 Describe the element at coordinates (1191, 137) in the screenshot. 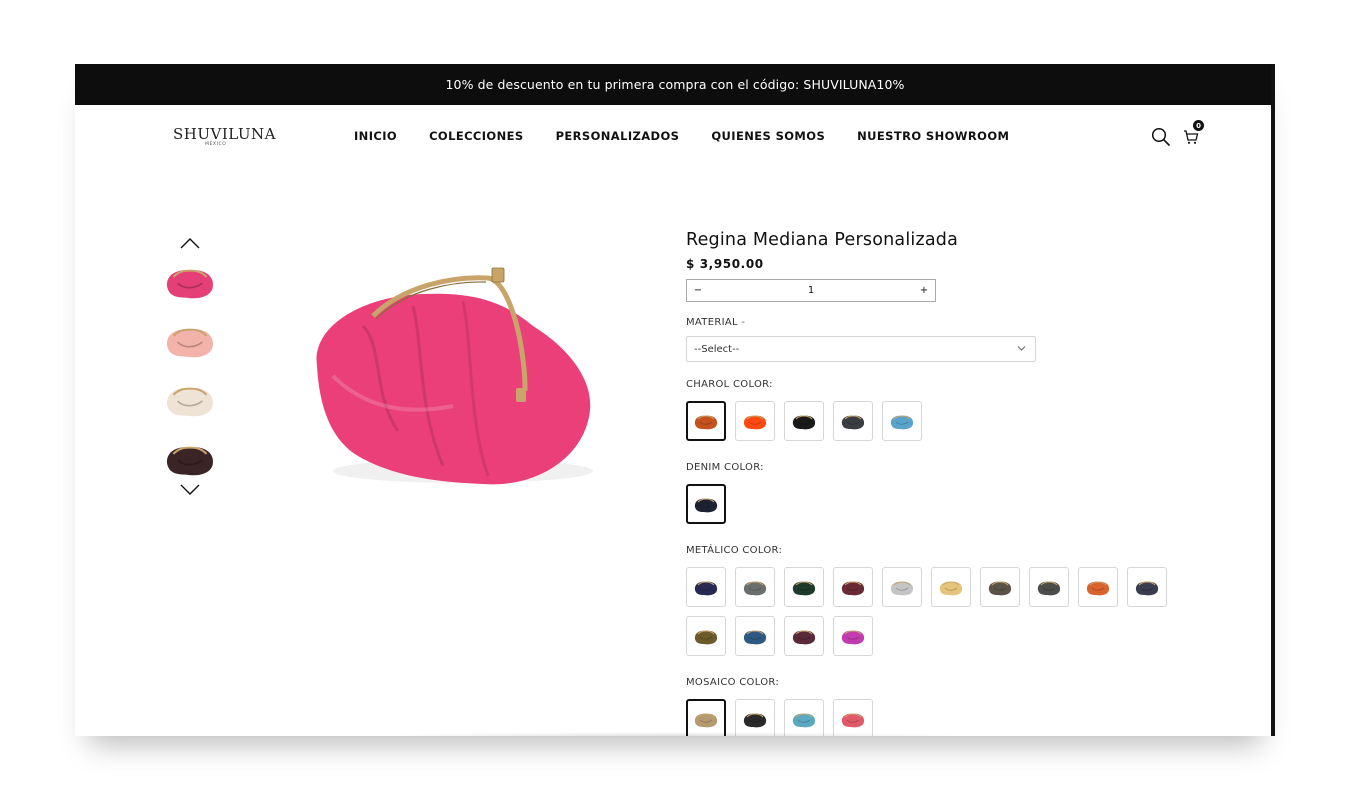

I see `cart-icon` at that location.